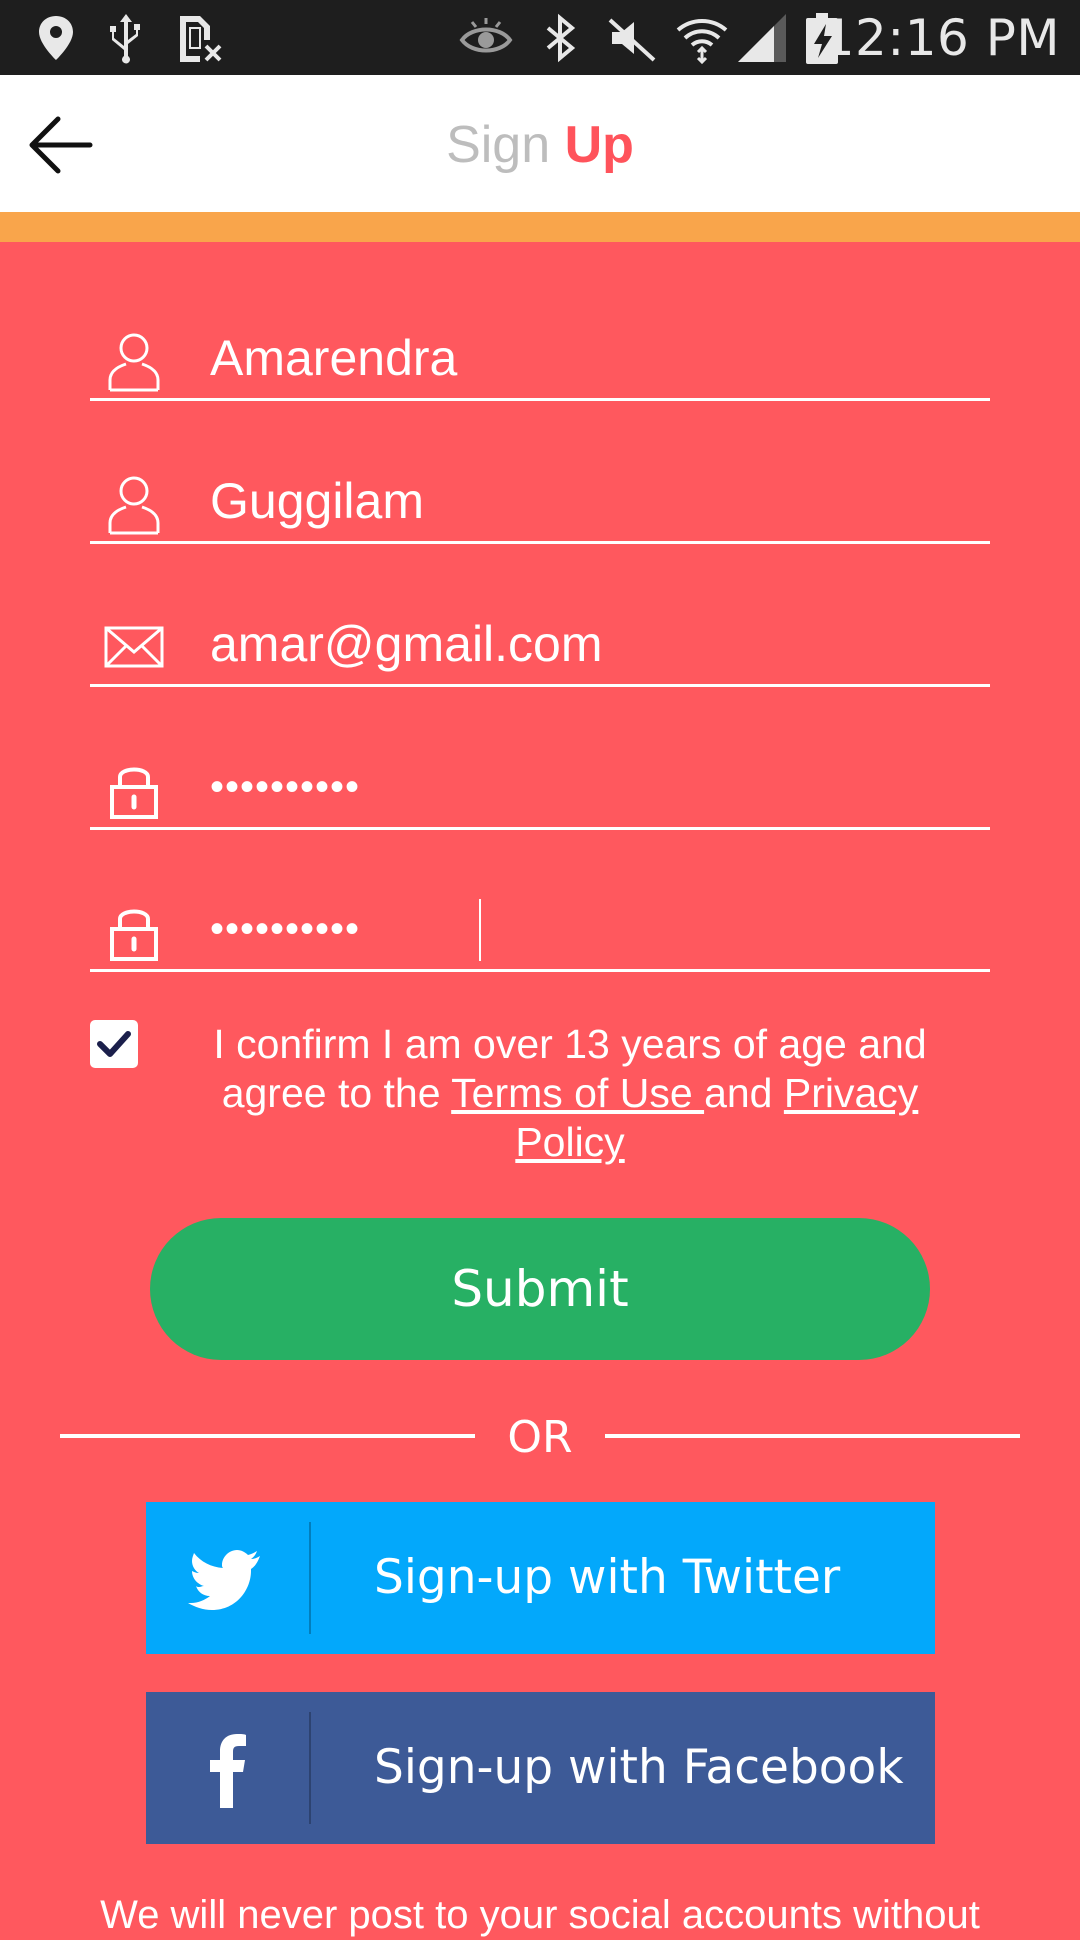  I want to click on email-input, so click(590, 644).